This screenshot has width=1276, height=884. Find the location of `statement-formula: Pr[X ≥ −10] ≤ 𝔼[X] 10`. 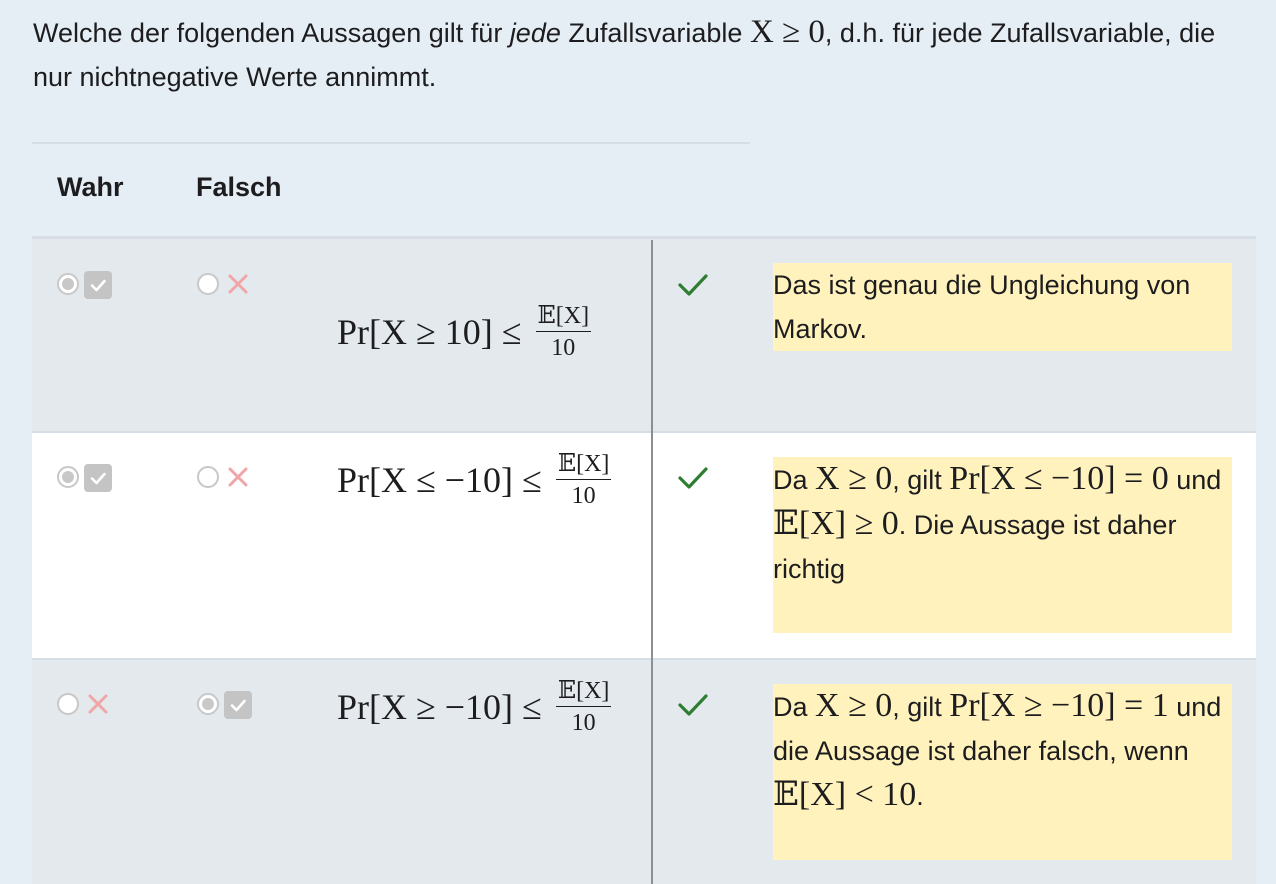

statement-formula: Pr[X ≥ −10] ≤ 𝔼[X] 10 is located at coordinates (474, 707).